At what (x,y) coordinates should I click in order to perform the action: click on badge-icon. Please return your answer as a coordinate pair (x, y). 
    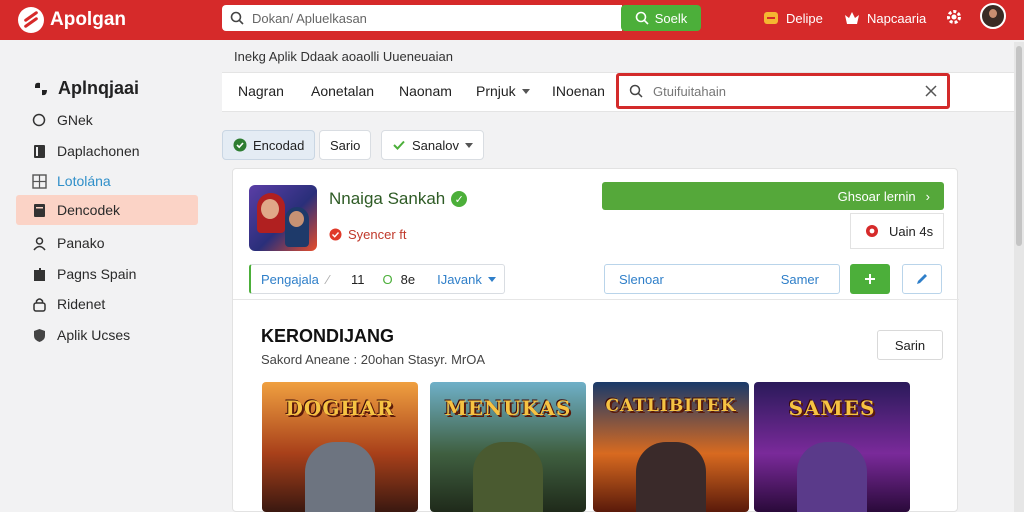
    Looking at the image, I should click on (335, 234).